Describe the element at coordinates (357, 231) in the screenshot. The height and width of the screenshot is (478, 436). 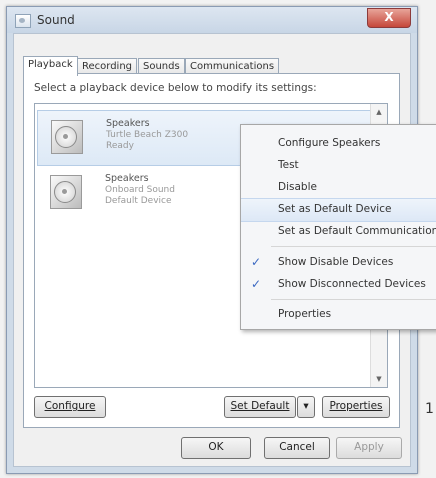
I see `menu-item-label: Set as Default Communication Device` at that location.